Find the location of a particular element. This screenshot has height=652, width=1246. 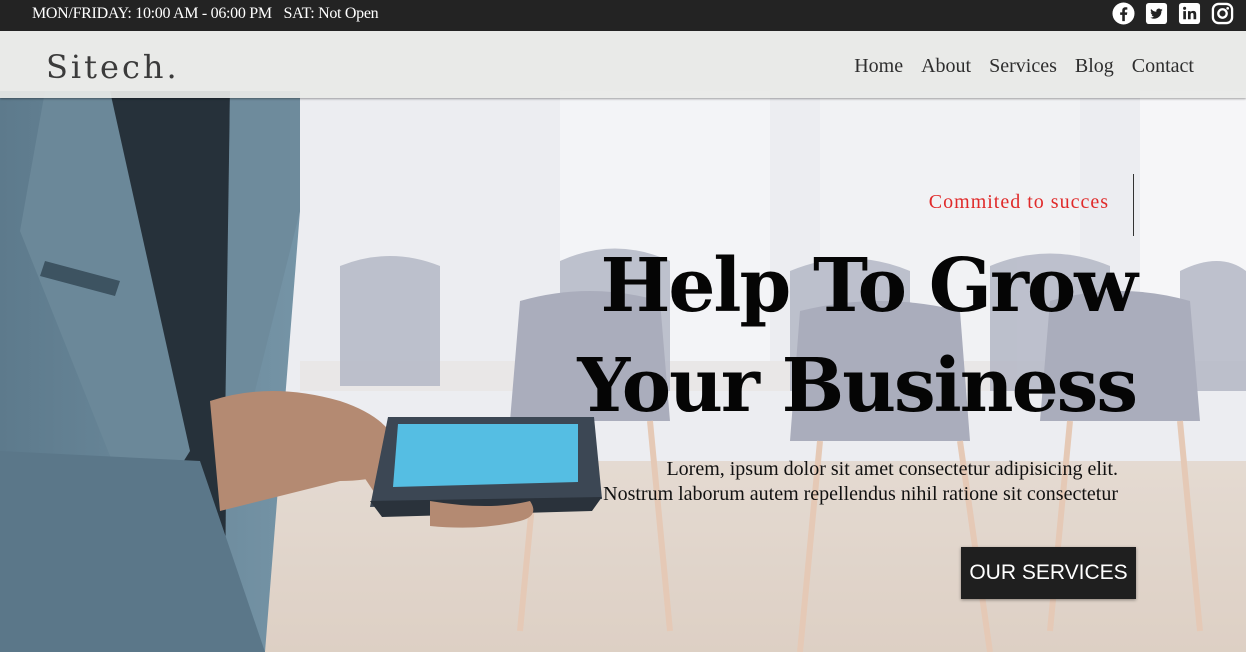

nav-links: Home About Services Blog Contact is located at coordinates (1024, 66).